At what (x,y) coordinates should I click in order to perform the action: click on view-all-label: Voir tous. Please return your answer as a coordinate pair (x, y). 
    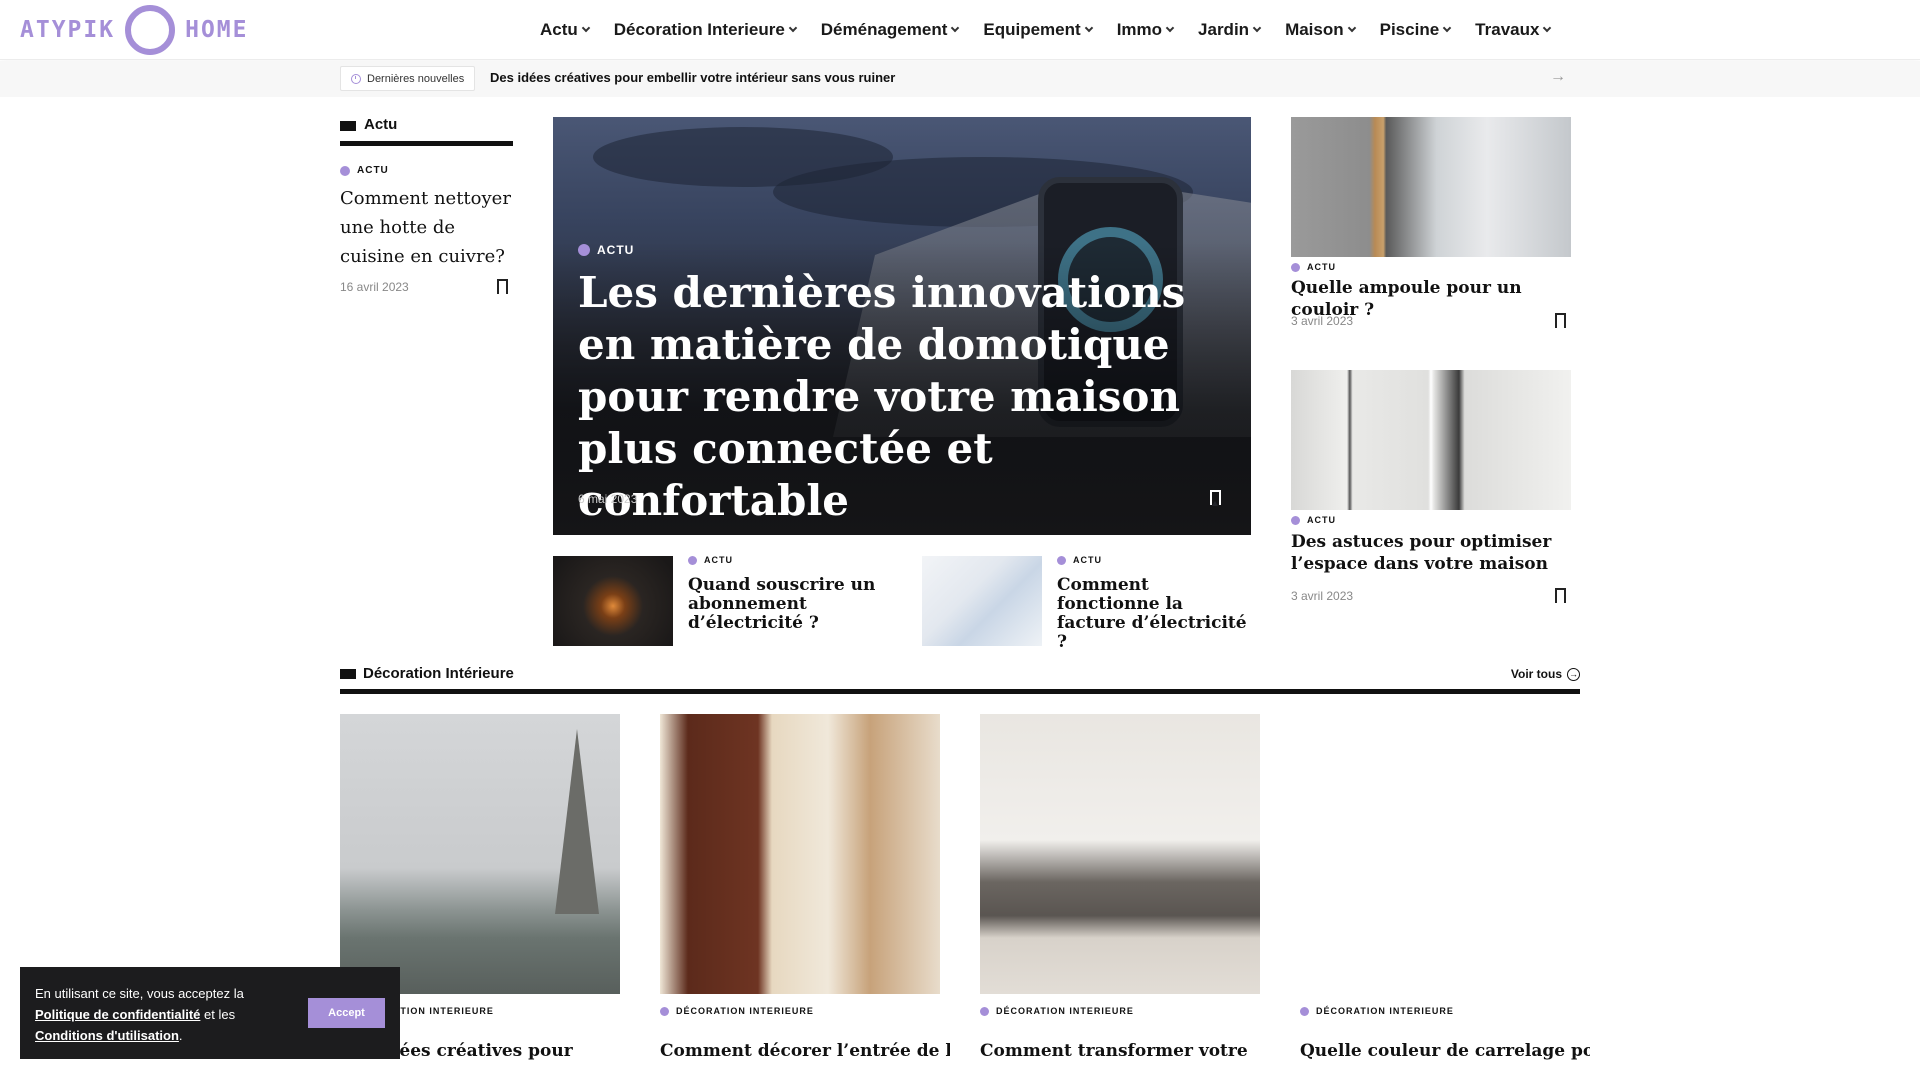
    Looking at the image, I should click on (1536, 674).